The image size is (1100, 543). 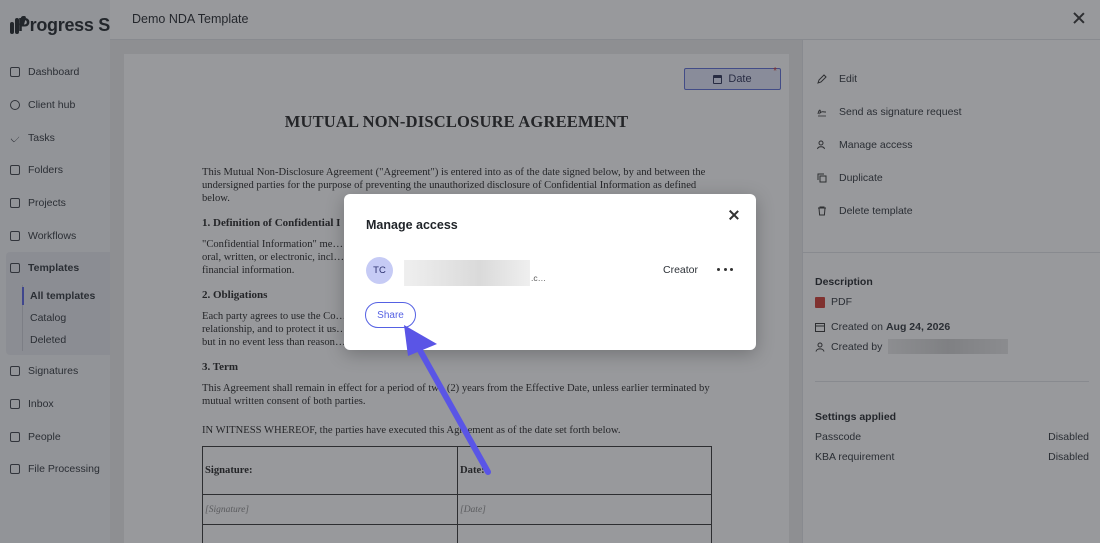 I want to click on dialog-title: Manage access, so click(x=412, y=225).